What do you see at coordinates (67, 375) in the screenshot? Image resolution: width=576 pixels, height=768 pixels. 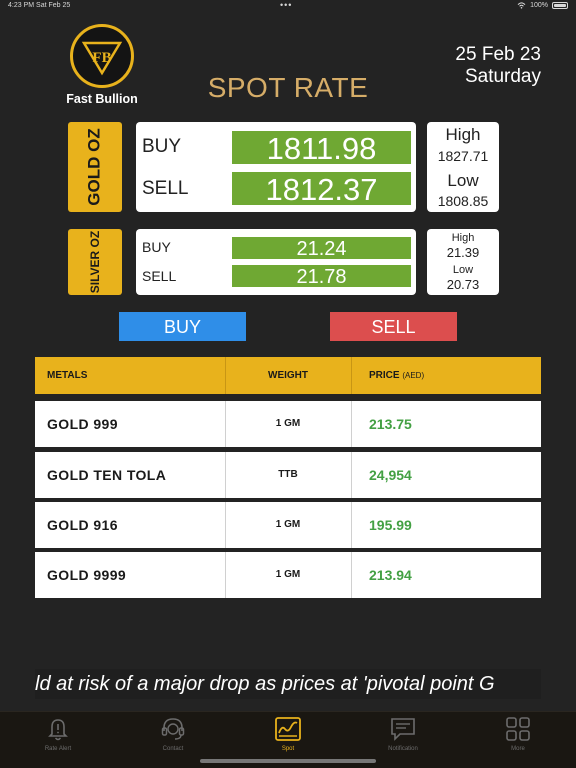 I see `header-metals: METALS` at bounding box center [67, 375].